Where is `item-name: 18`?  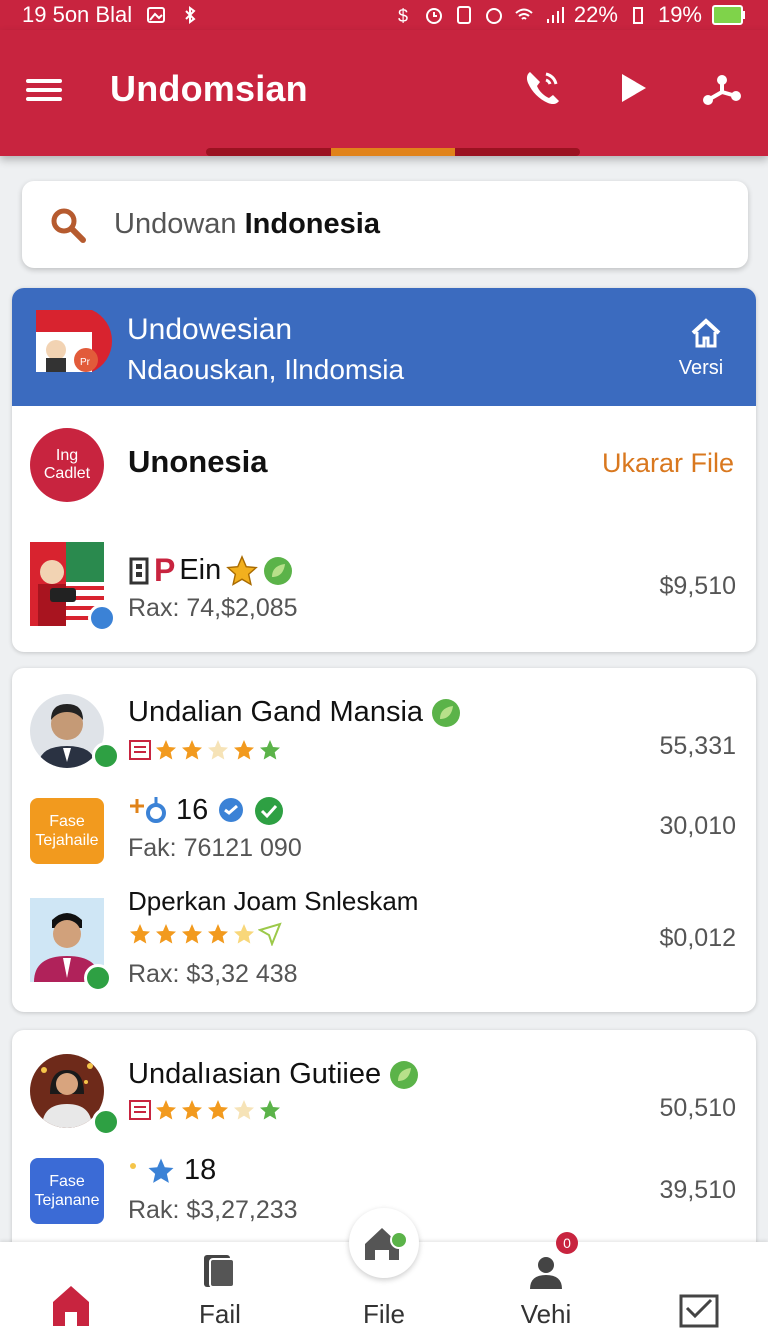 item-name: 18 is located at coordinates (172, 1170).